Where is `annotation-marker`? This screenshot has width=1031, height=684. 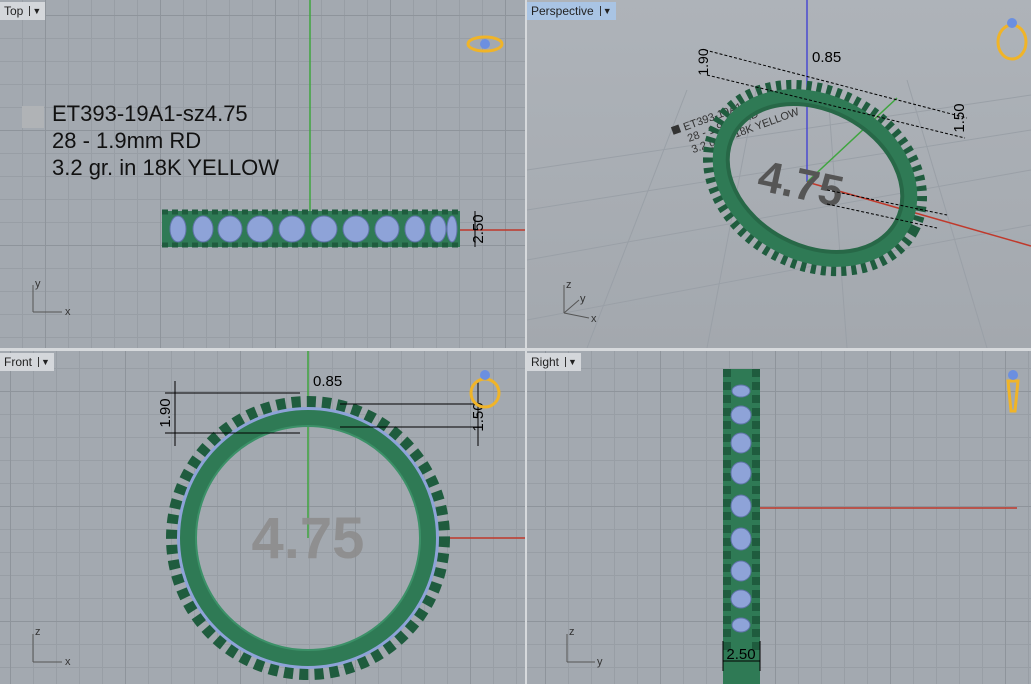
annotation-marker is located at coordinates (33, 117).